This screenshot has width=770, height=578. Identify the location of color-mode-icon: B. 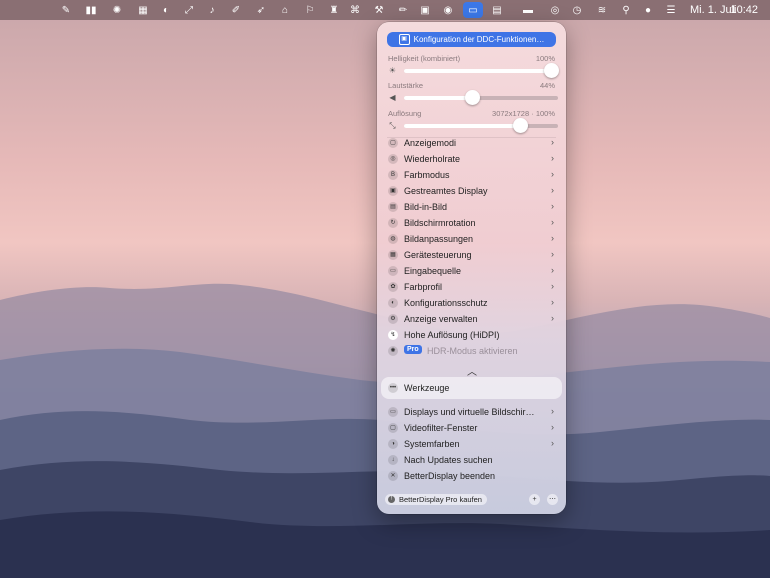
(393, 175).